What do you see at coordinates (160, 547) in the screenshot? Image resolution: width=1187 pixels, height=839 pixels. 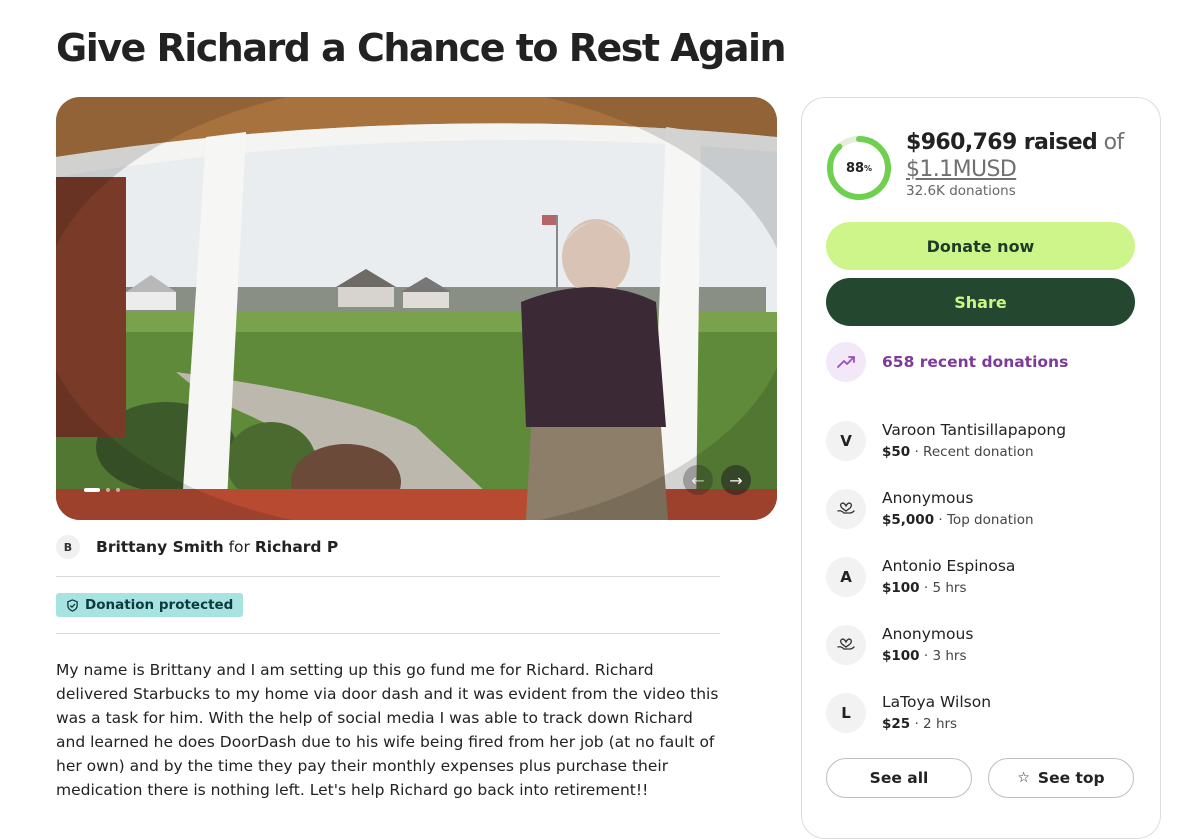 I see `organizer-name: Brittany Smith` at bounding box center [160, 547].